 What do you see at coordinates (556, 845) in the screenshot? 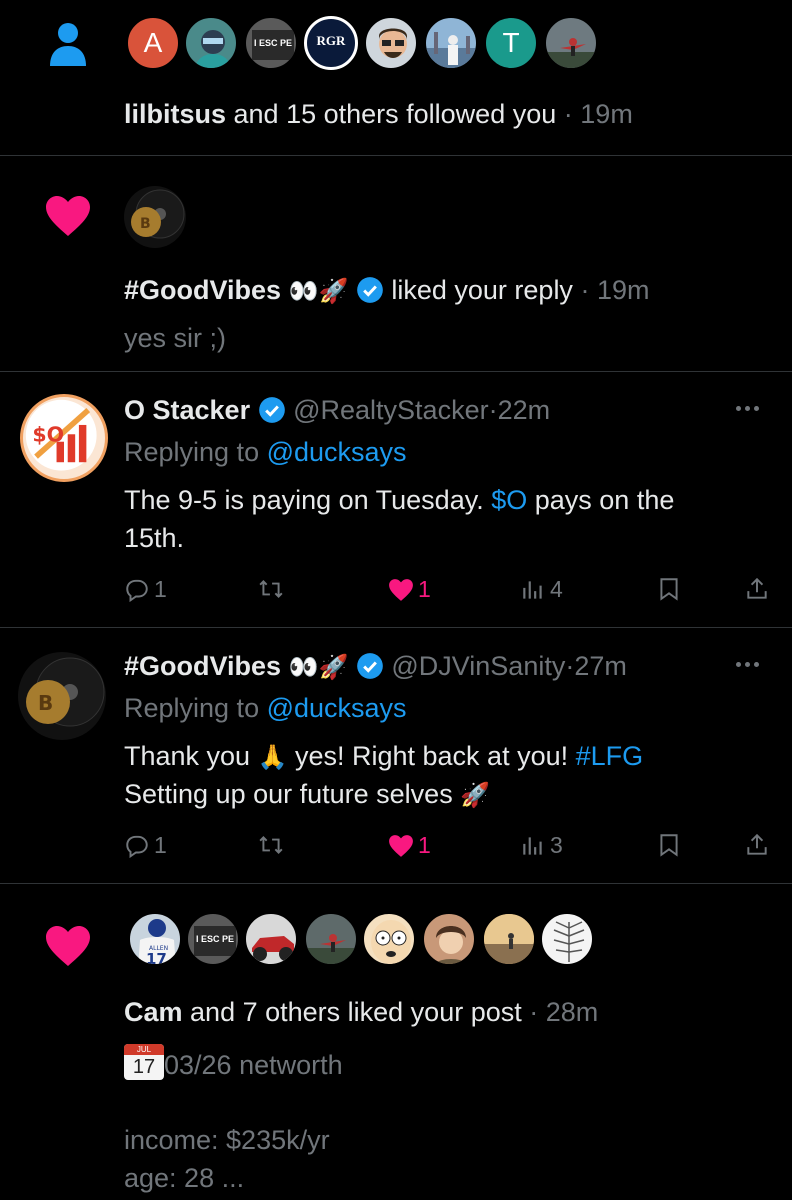
I see `view-count: 3` at bounding box center [556, 845].